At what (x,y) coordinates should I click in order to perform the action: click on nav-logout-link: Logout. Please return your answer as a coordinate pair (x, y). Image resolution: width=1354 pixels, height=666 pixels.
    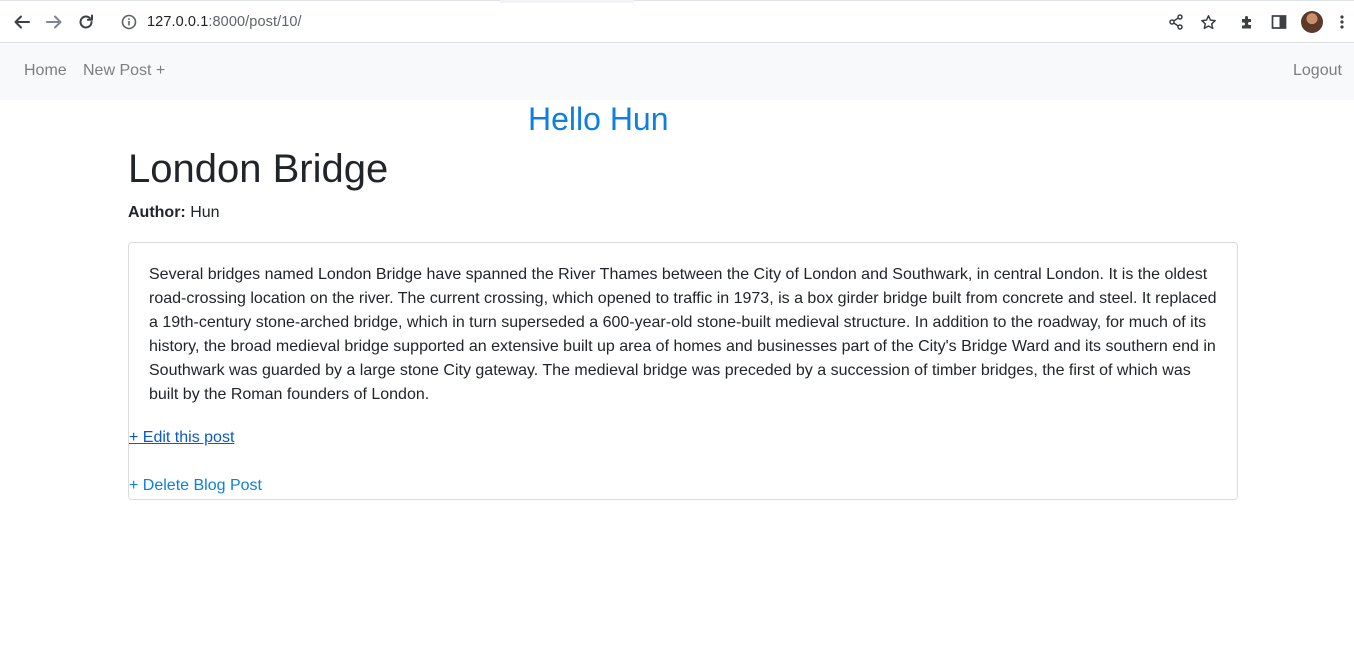
    Looking at the image, I should click on (1317, 71).